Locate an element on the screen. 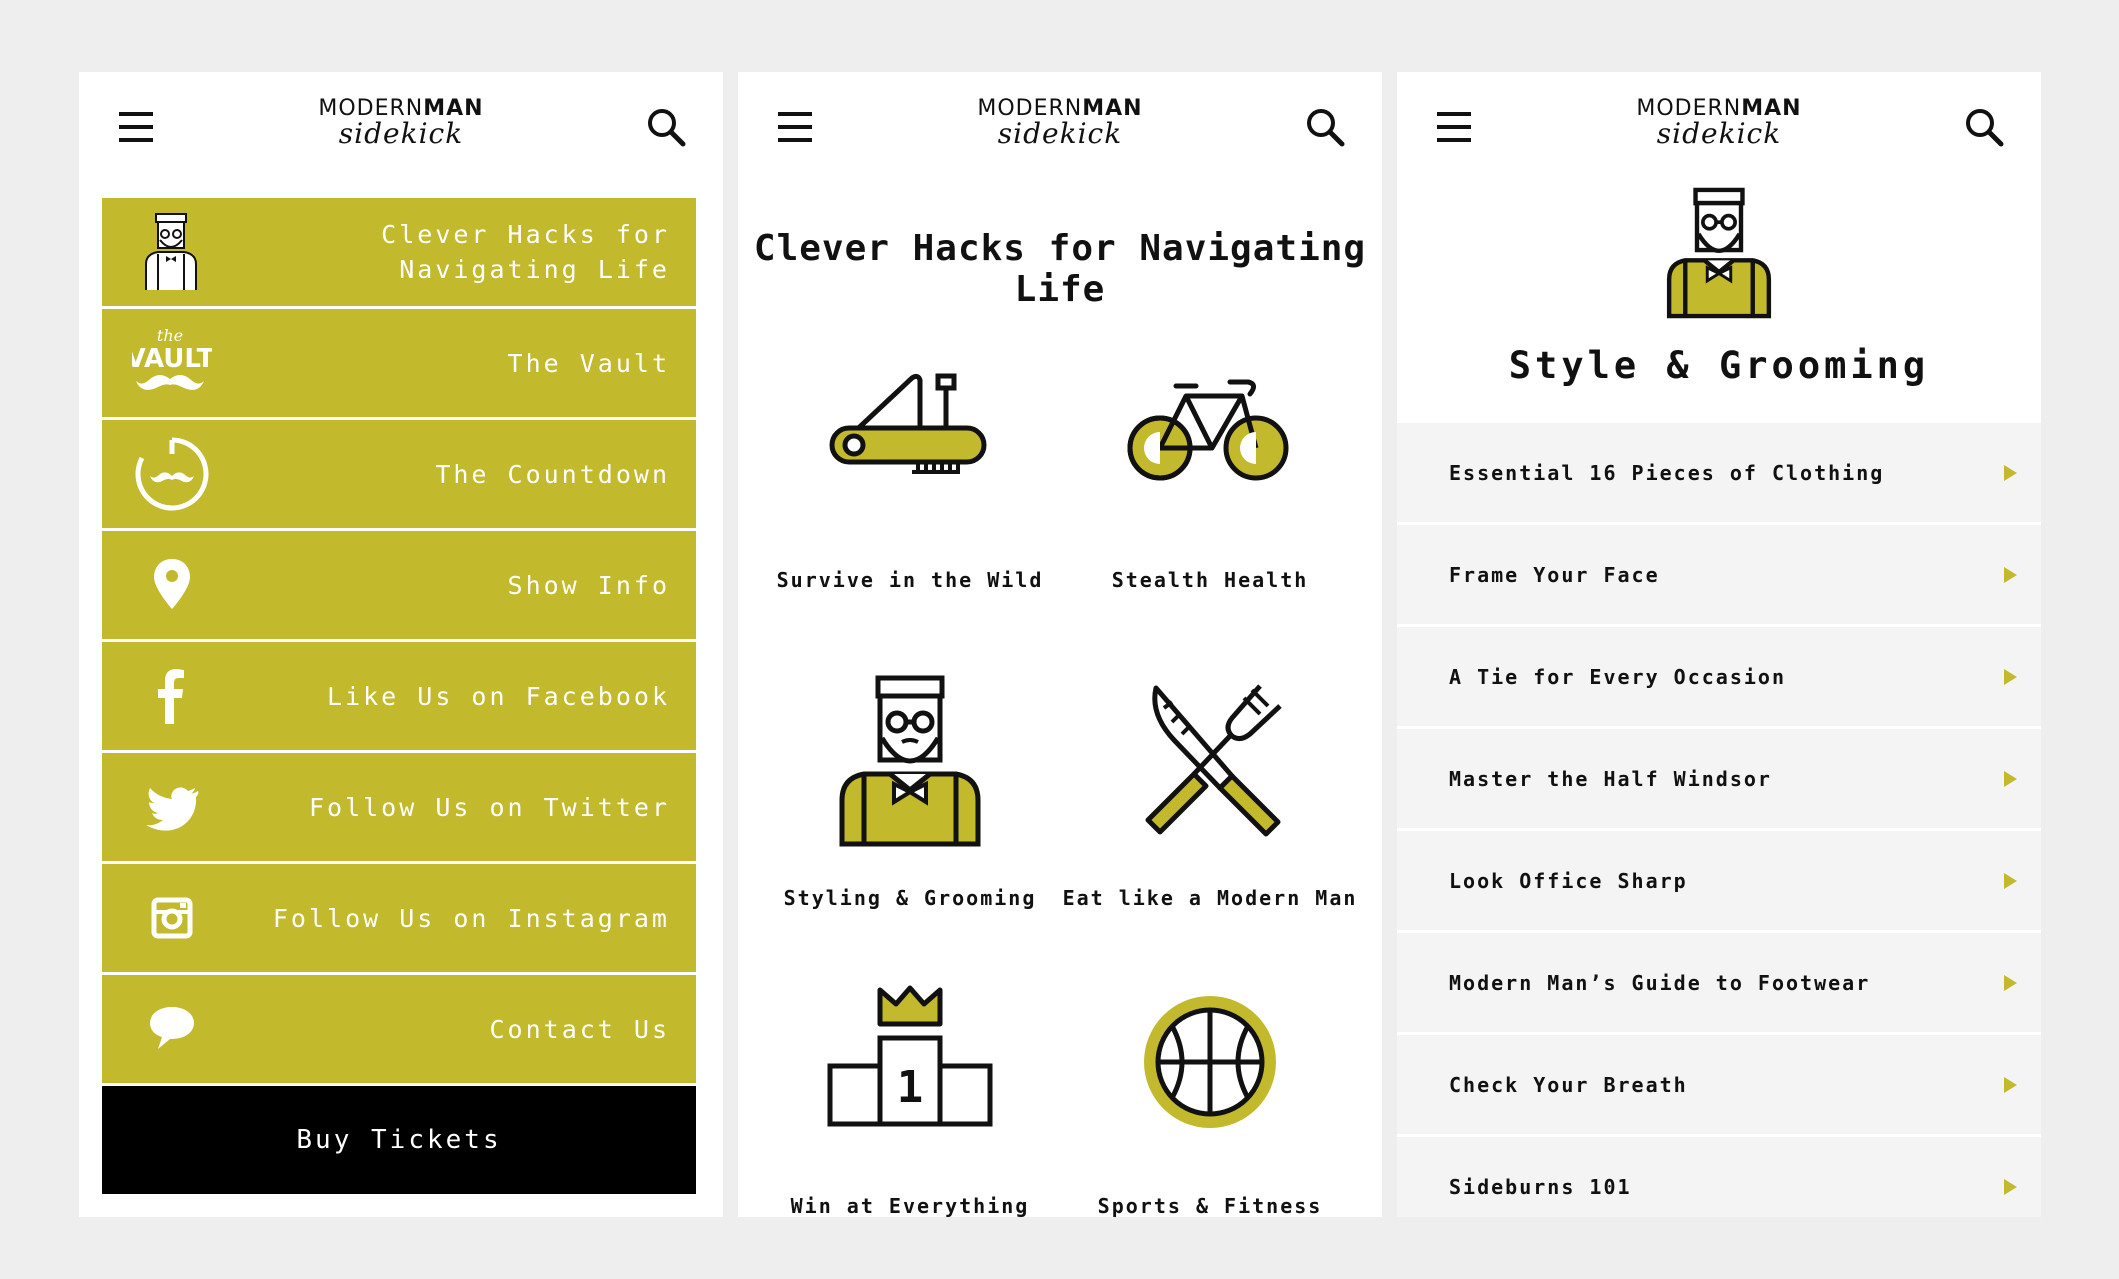 The width and height of the screenshot is (2119, 1279). list-item-label: Essential 16 Pieces of Clothing is located at coordinates (1667, 472).